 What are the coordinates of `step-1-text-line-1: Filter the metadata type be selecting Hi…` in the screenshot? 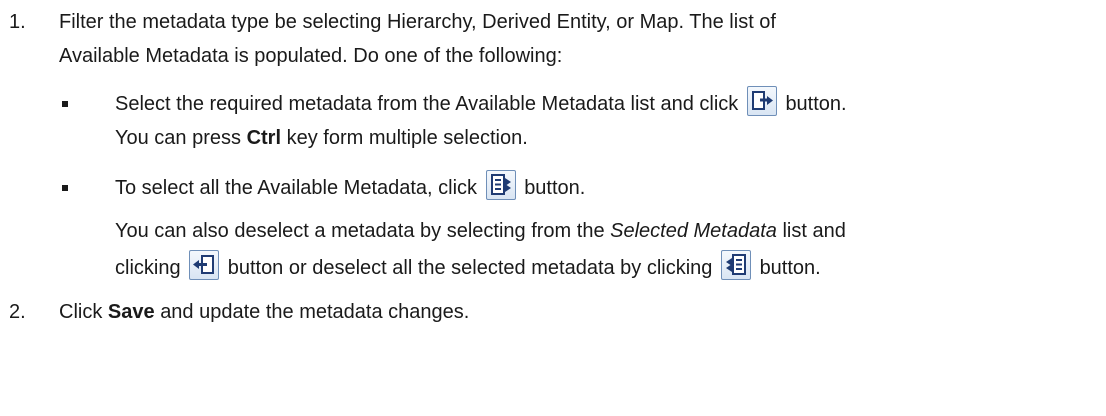 It's located at (417, 22).